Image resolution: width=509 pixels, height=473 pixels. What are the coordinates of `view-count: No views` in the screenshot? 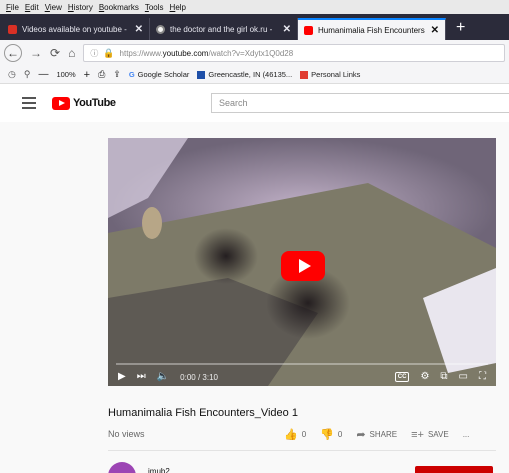 It's located at (126, 434).